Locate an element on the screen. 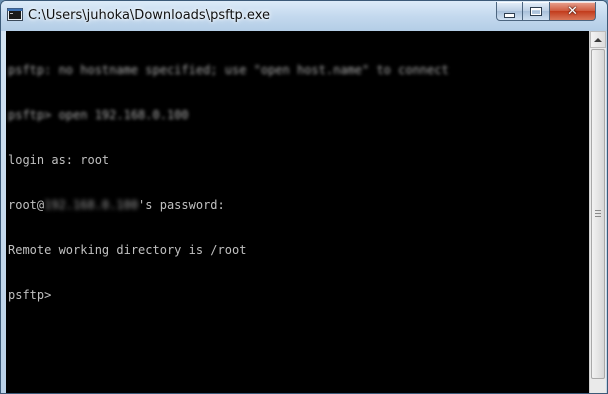 This screenshot has width=608, height=394. vertical-scrollbar is located at coordinates (597, 212).